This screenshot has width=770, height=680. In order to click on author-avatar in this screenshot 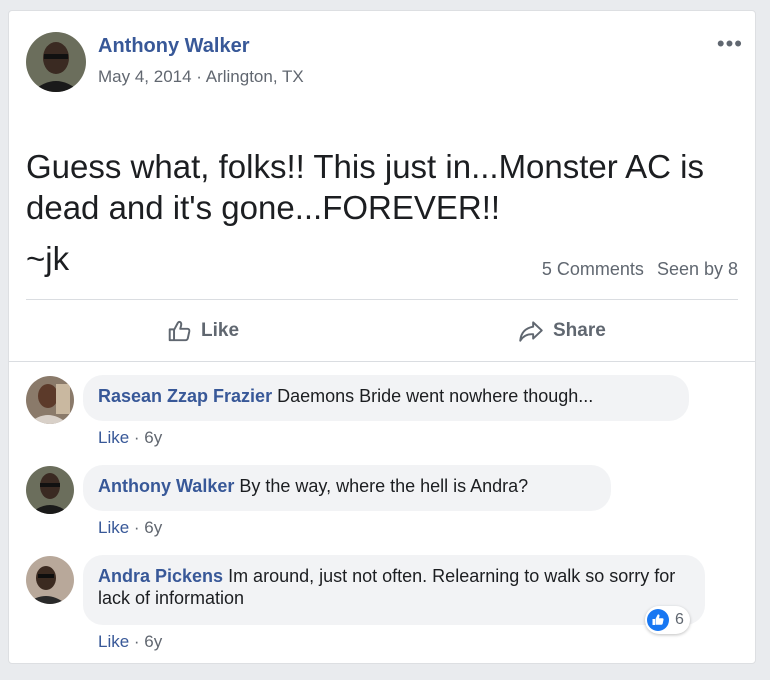, I will do `click(56, 62)`.